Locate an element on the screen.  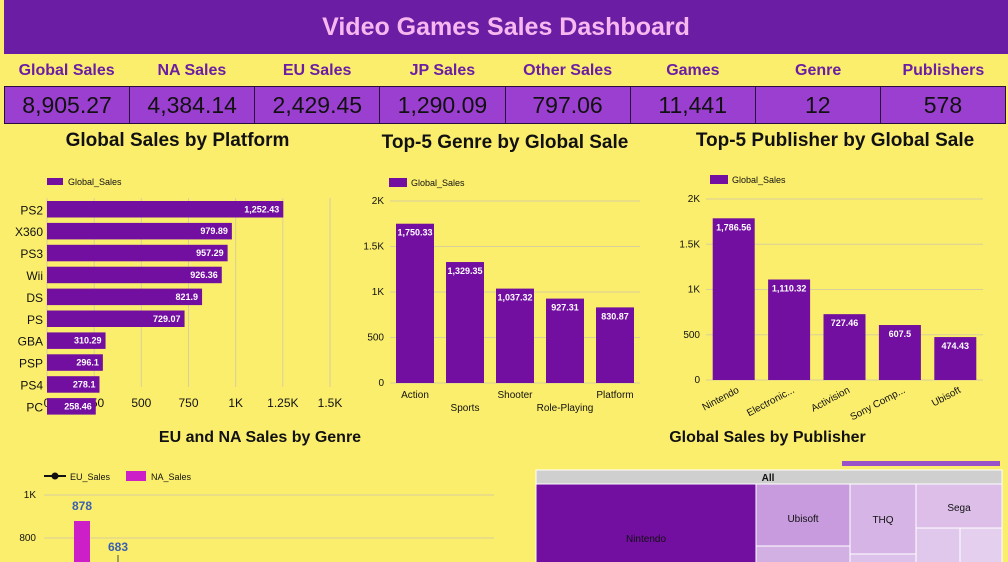
y-tick-label: 800 is located at coordinates (27, 538).